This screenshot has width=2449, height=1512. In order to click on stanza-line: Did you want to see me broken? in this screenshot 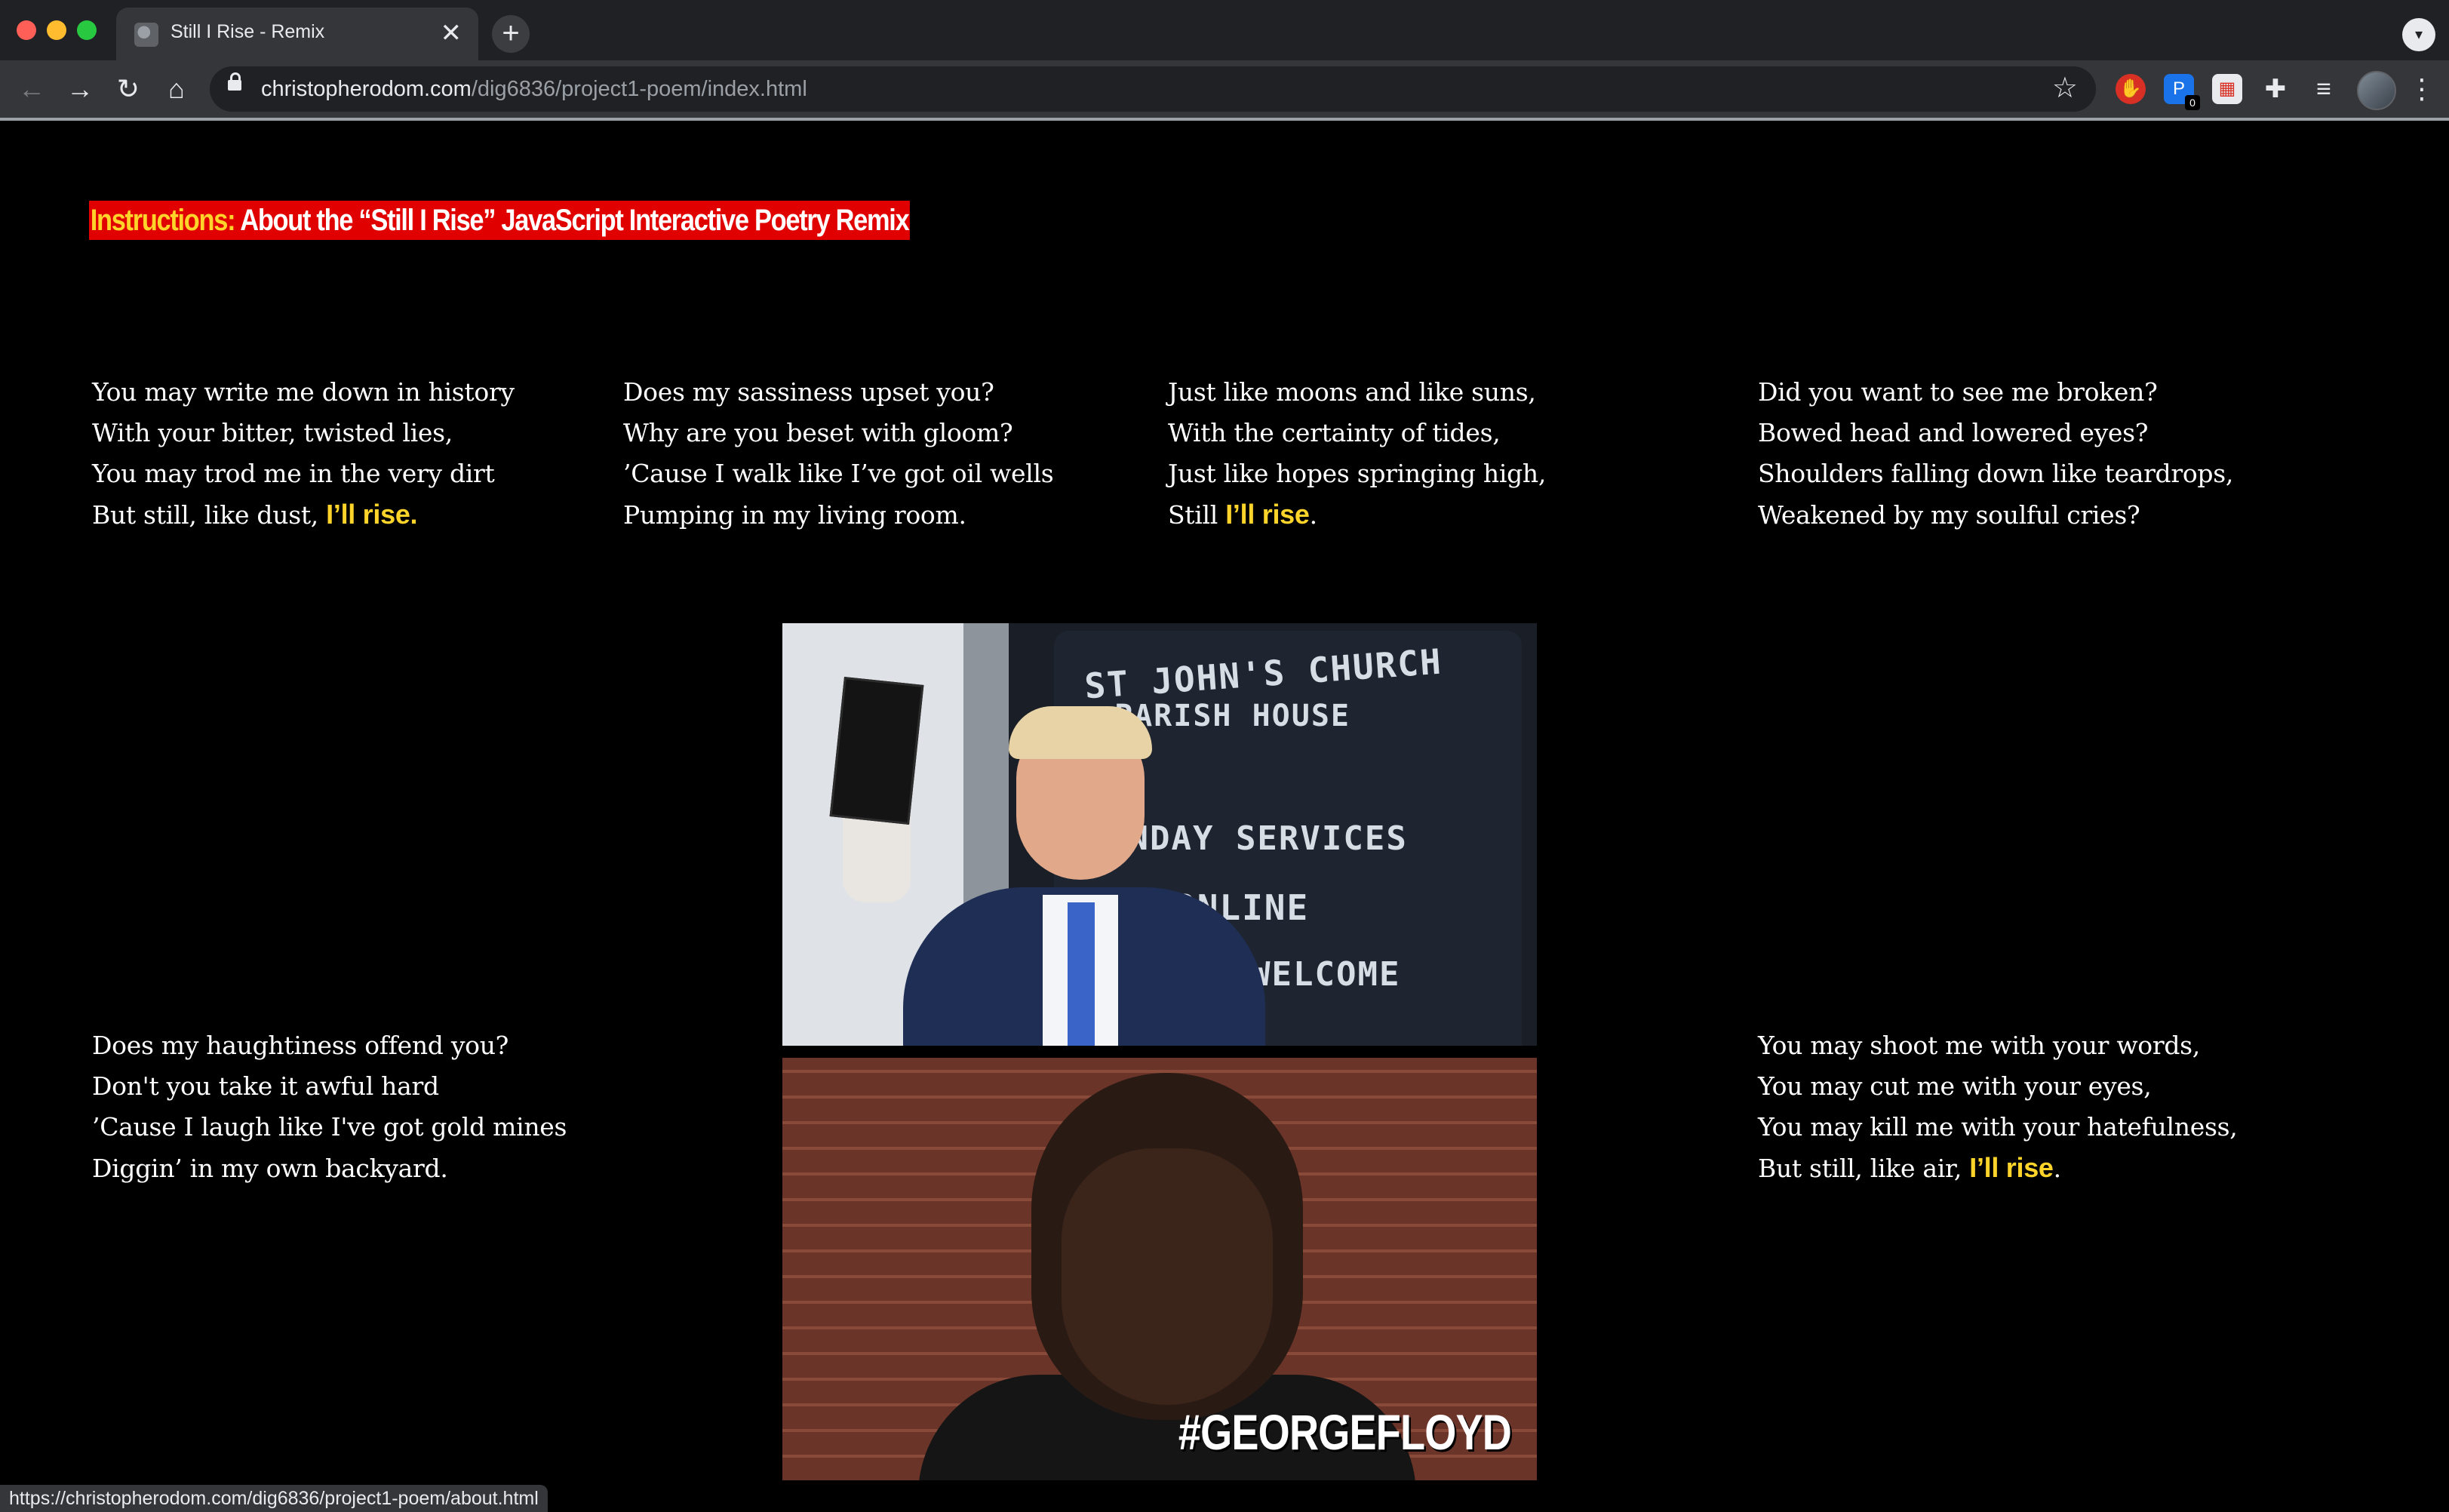, I will do `click(1958, 392)`.